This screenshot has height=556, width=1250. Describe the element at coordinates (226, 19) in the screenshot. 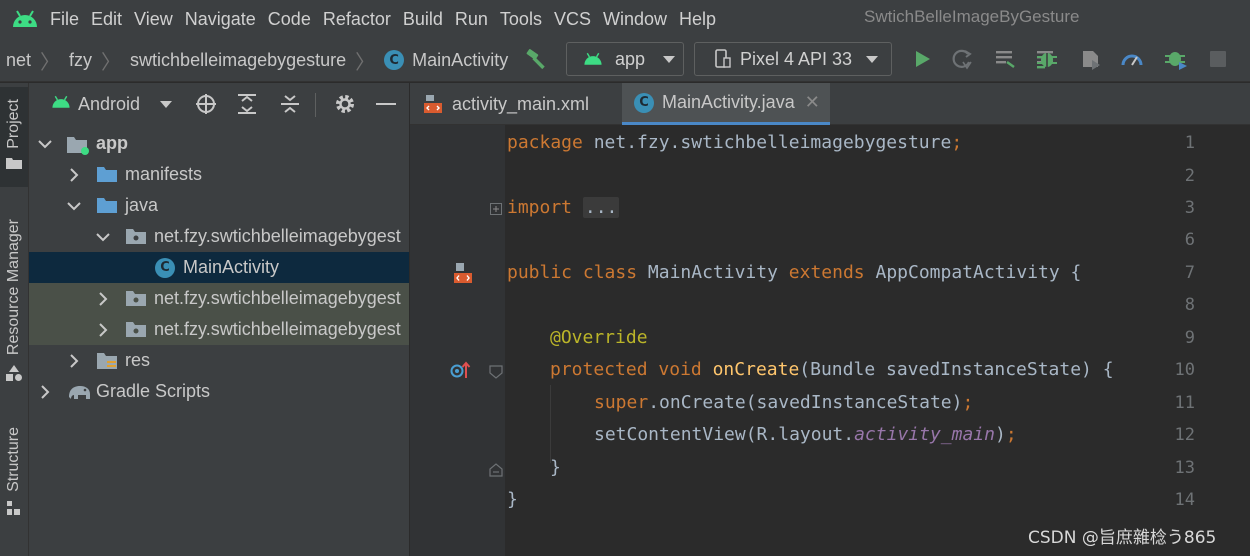

I see `menu-navigate: Navigate` at that location.